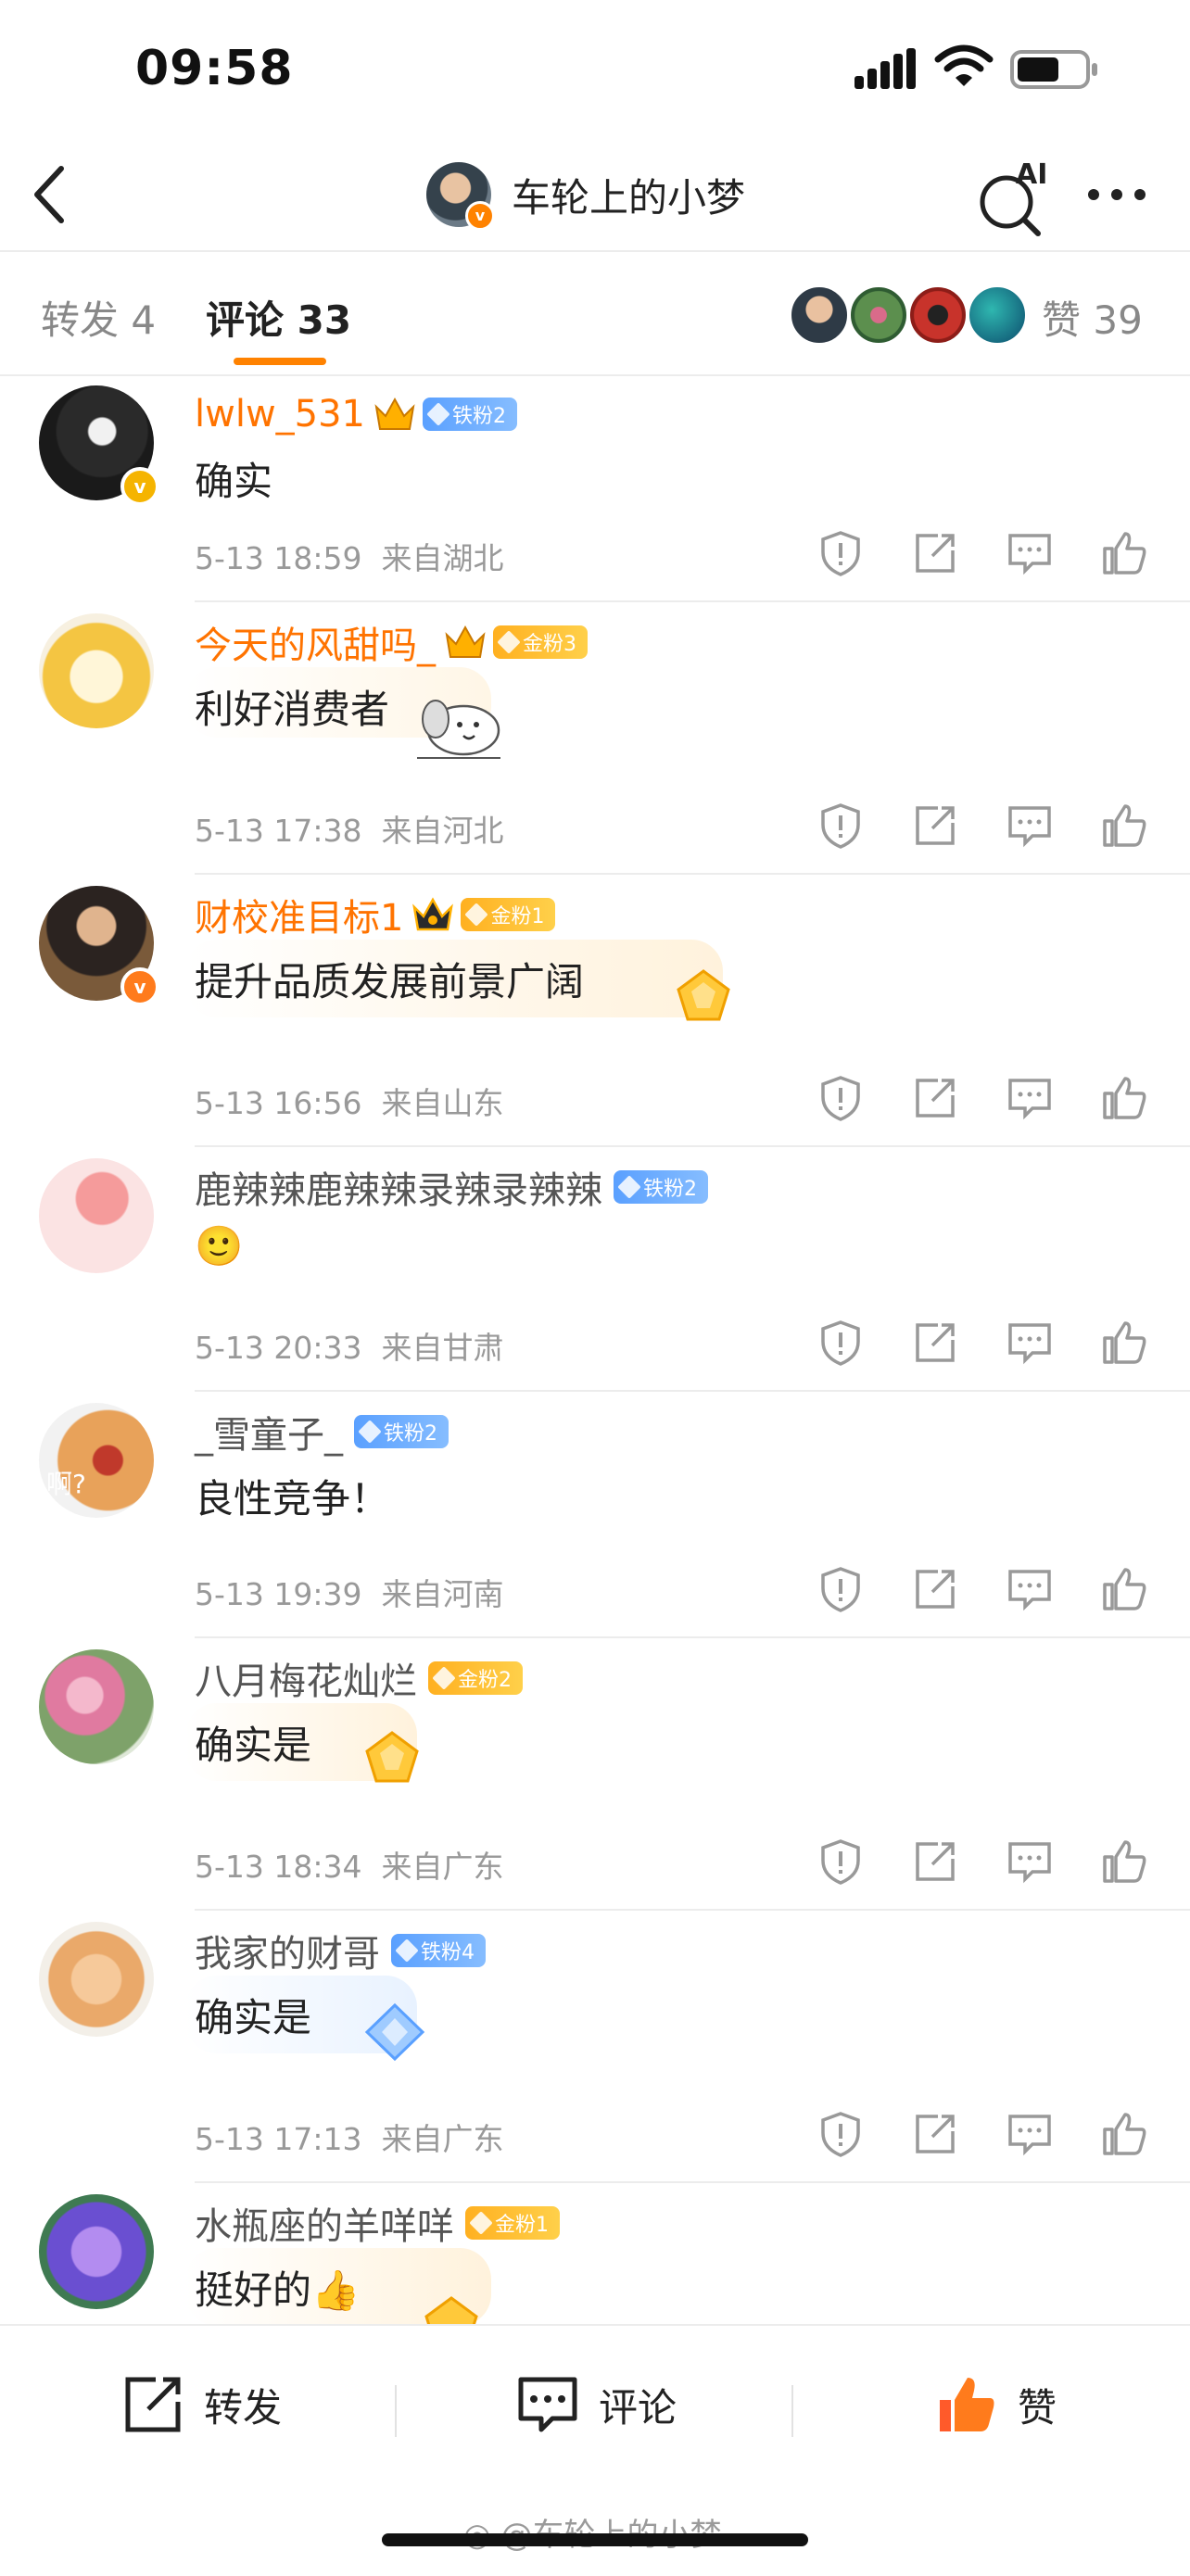 This screenshot has width=1190, height=2576. I want to click on commenter-name: 水瓶座的羊咩咩, so click(324, 2223).